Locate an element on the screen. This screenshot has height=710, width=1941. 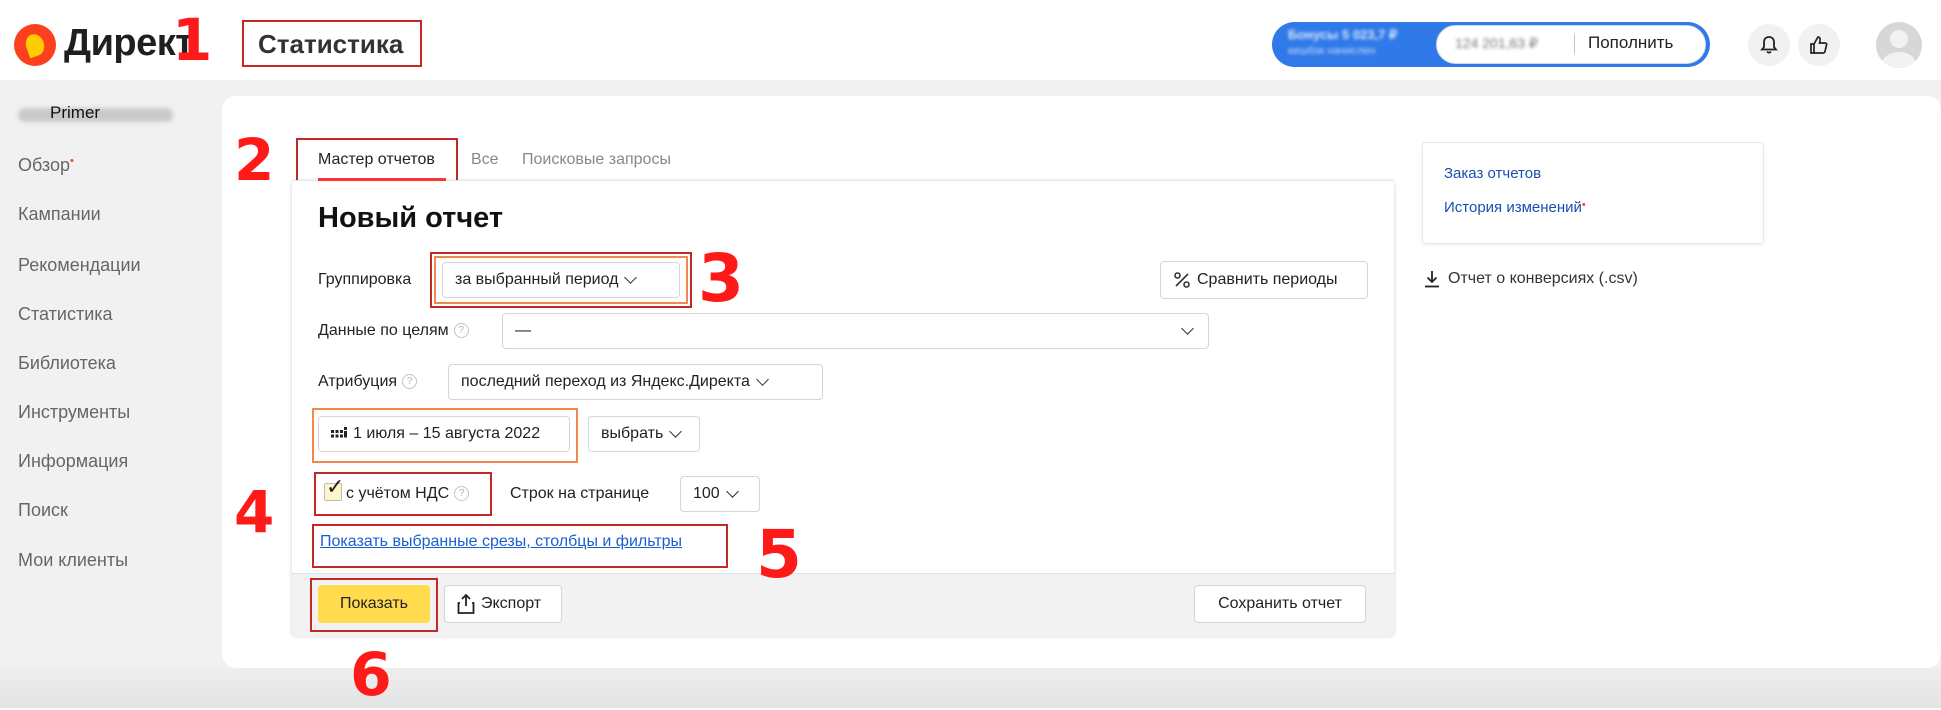
bonus-balance: Бонусы 5 023,7 ₽ is located at coordinates (1343, 34).